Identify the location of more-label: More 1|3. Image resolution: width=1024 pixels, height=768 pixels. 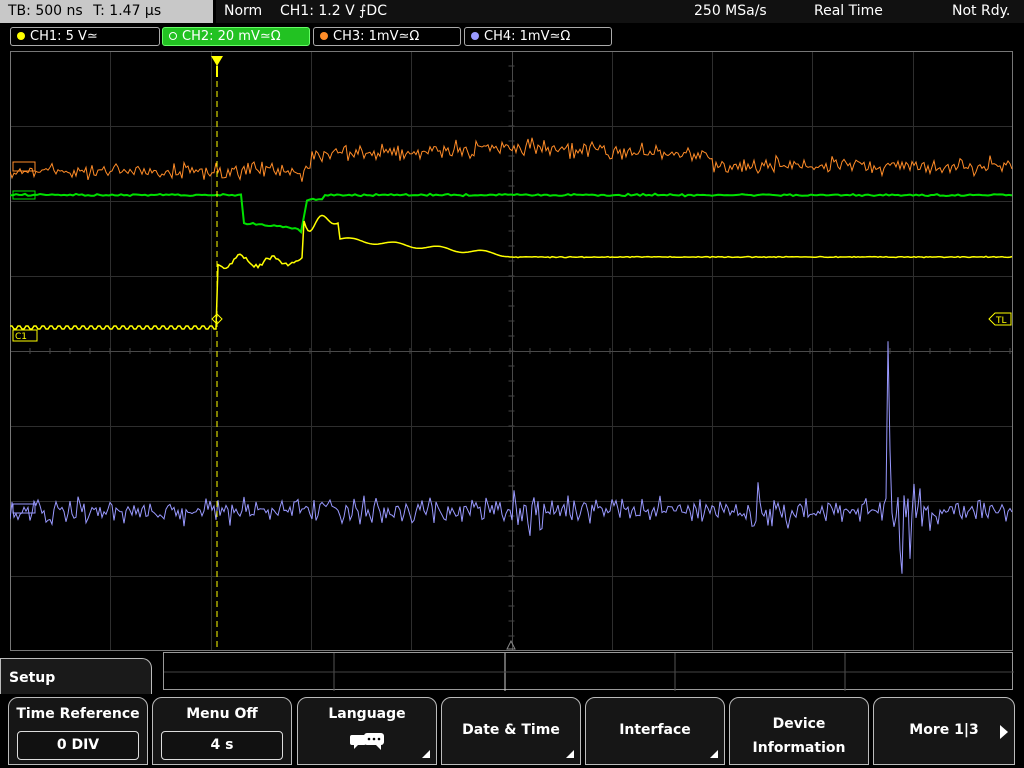
(944, 730).